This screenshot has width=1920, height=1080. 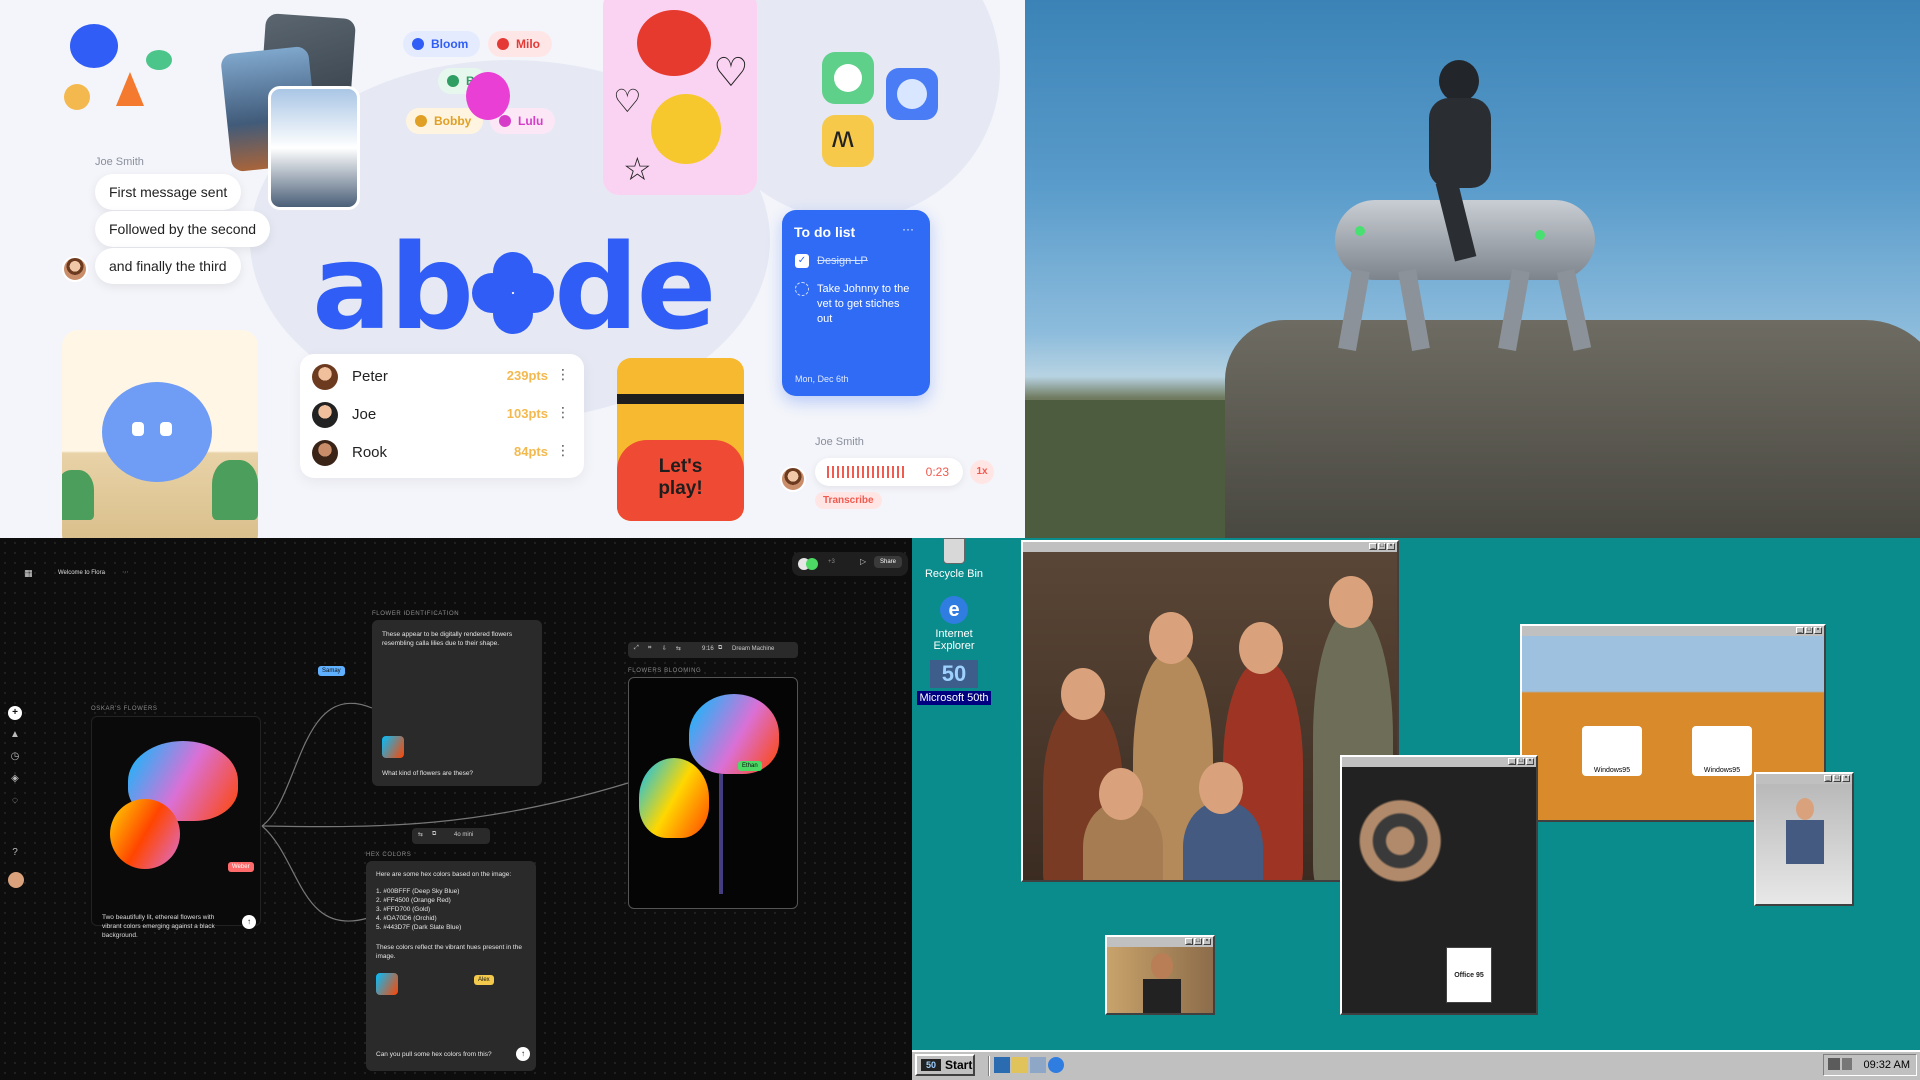 I want to click on recycle-bin-icon, so click(x=954, y=551).